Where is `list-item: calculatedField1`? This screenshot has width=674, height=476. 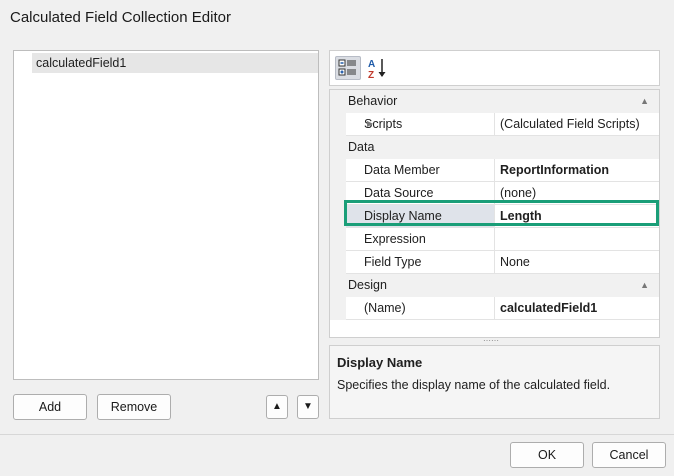
list-item: calculatedField1 is located at coordinates (175, 63).